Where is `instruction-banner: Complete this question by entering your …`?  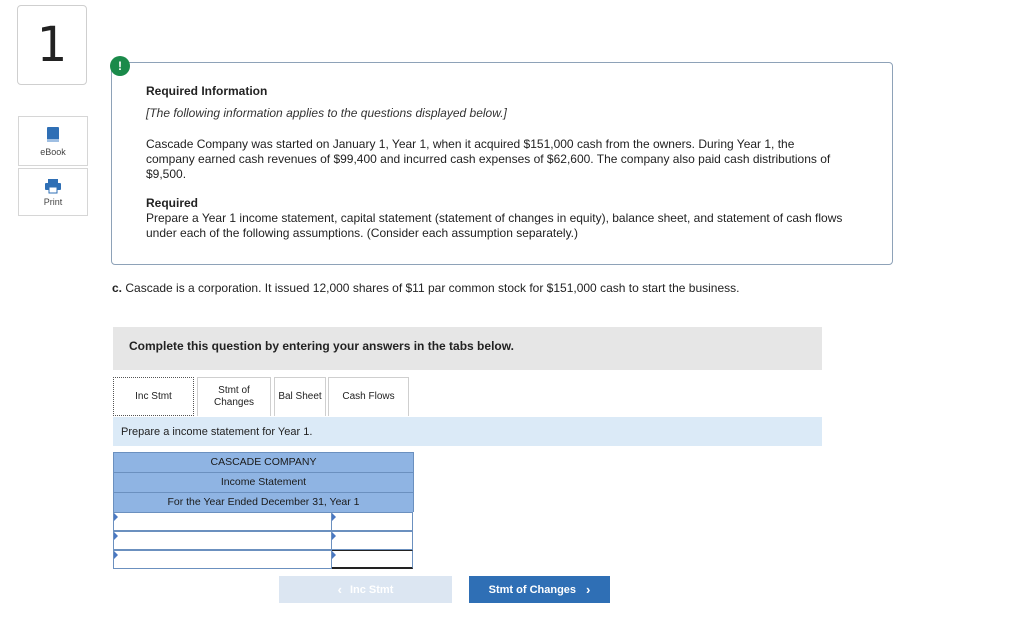
instruction-banner: Complete this question by entering your … is located at coordinates (467, 348).